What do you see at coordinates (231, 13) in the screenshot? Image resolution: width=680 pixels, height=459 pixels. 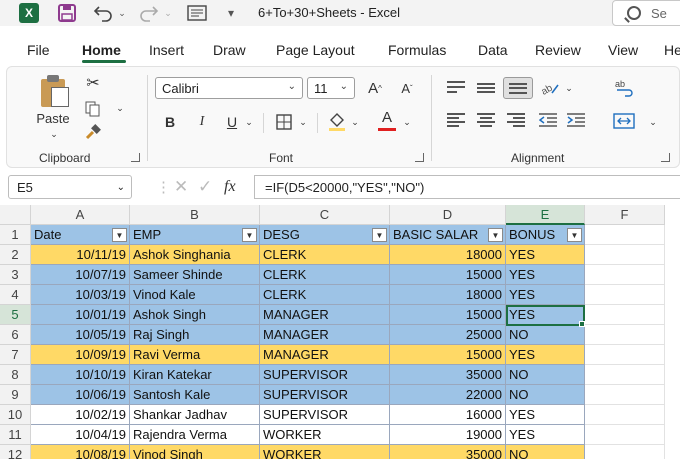 I see `customize-toolbar-icon: ▾` at bounding box center [231, 13].